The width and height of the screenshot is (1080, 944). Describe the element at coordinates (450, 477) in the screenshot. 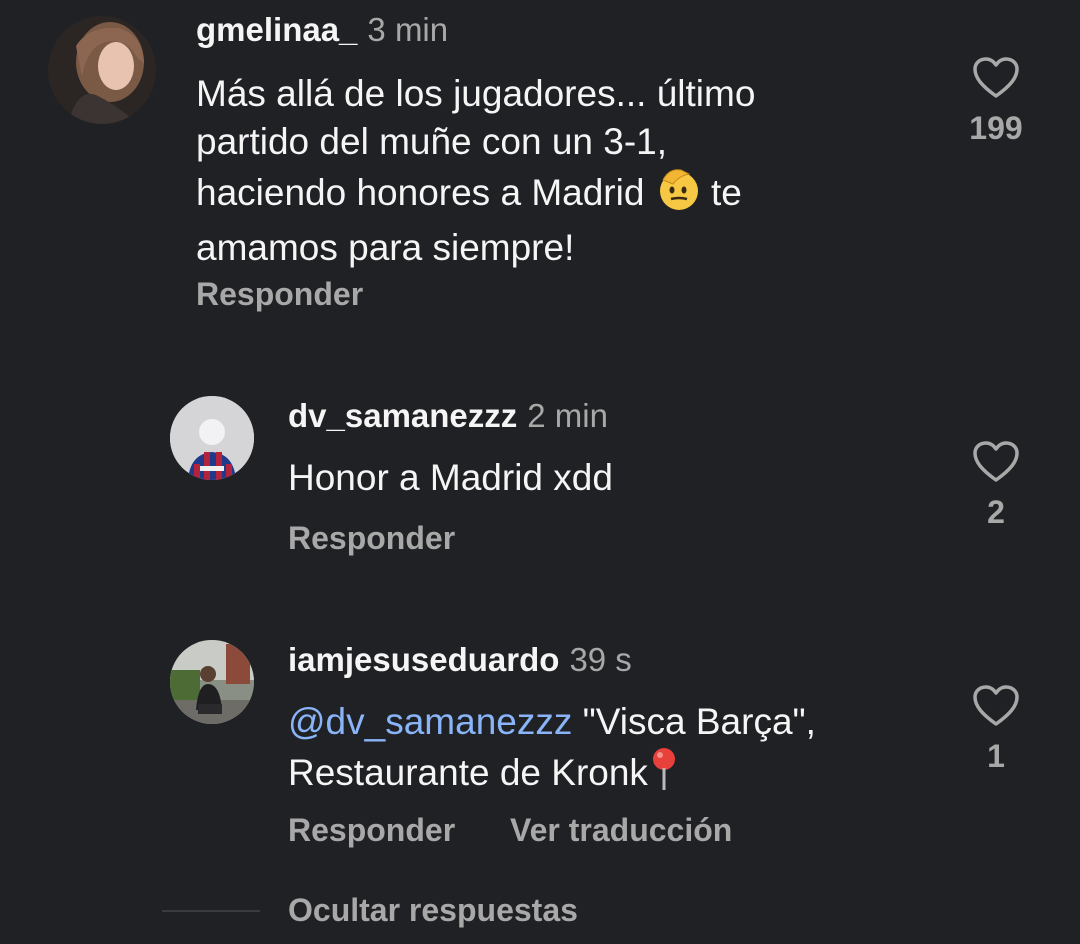

I see `comment-text: Honor a Madrid xdd` at that location.